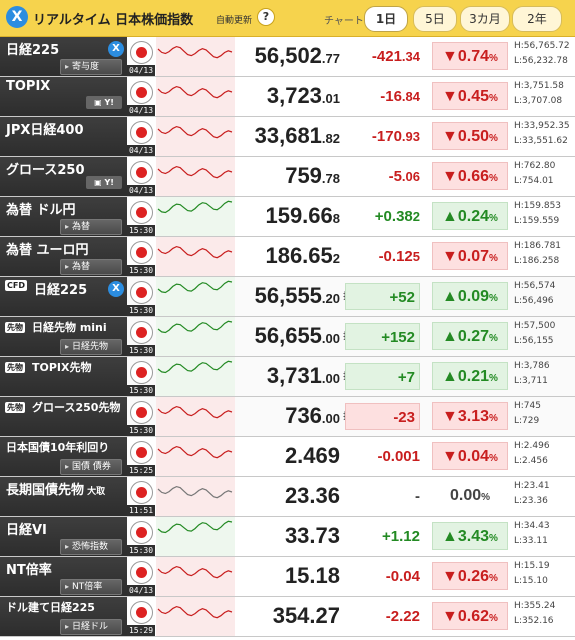 The width and height of the screenshot is (575, 640). I want to click on index-name: 日本国債10年利回り, so click(57, 447).